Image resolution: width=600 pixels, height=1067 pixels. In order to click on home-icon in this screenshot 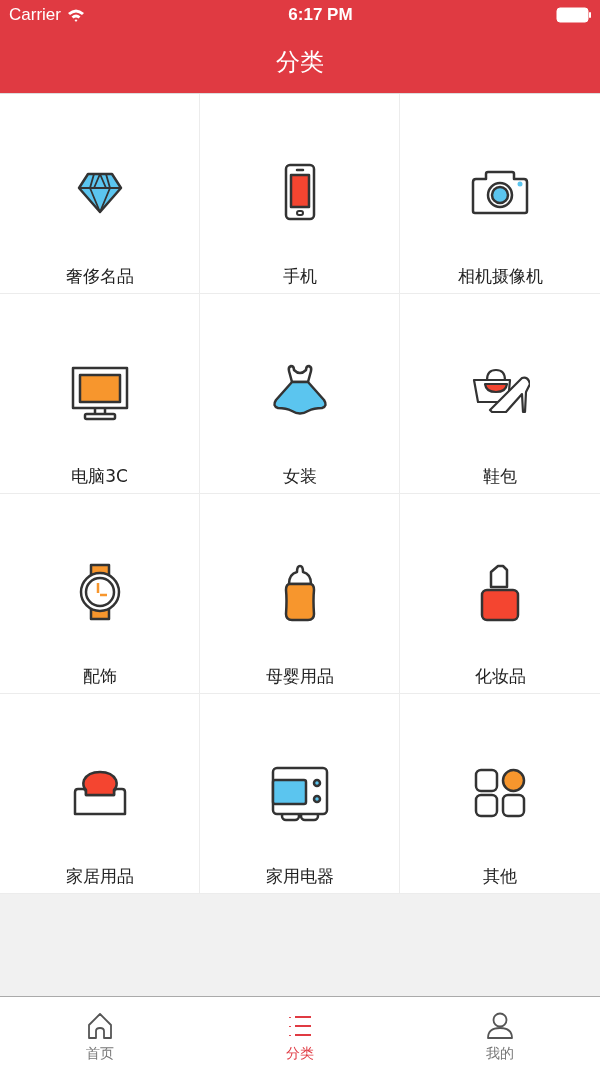, I will do `click(100, 1026)`.